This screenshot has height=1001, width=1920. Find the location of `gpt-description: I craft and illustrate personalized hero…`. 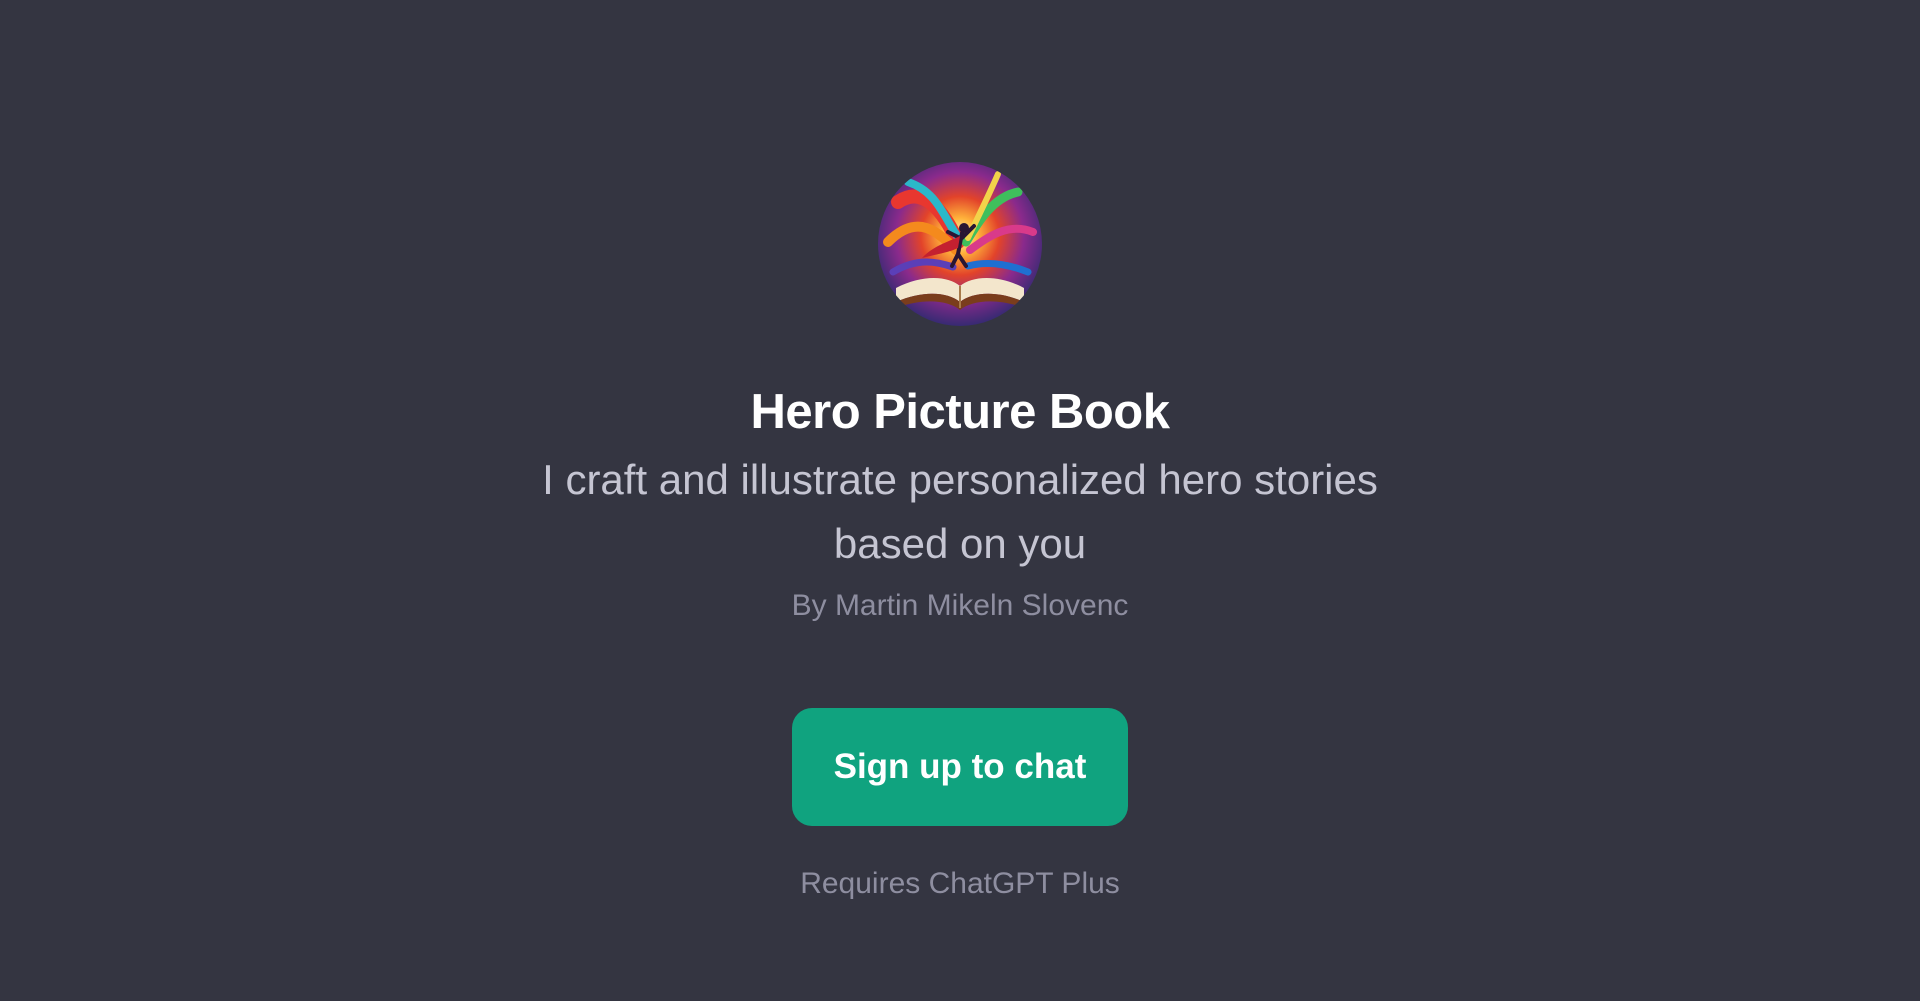

gpt-description: I craft and illustrate personalized hero… is located at coordinates (960, 511).